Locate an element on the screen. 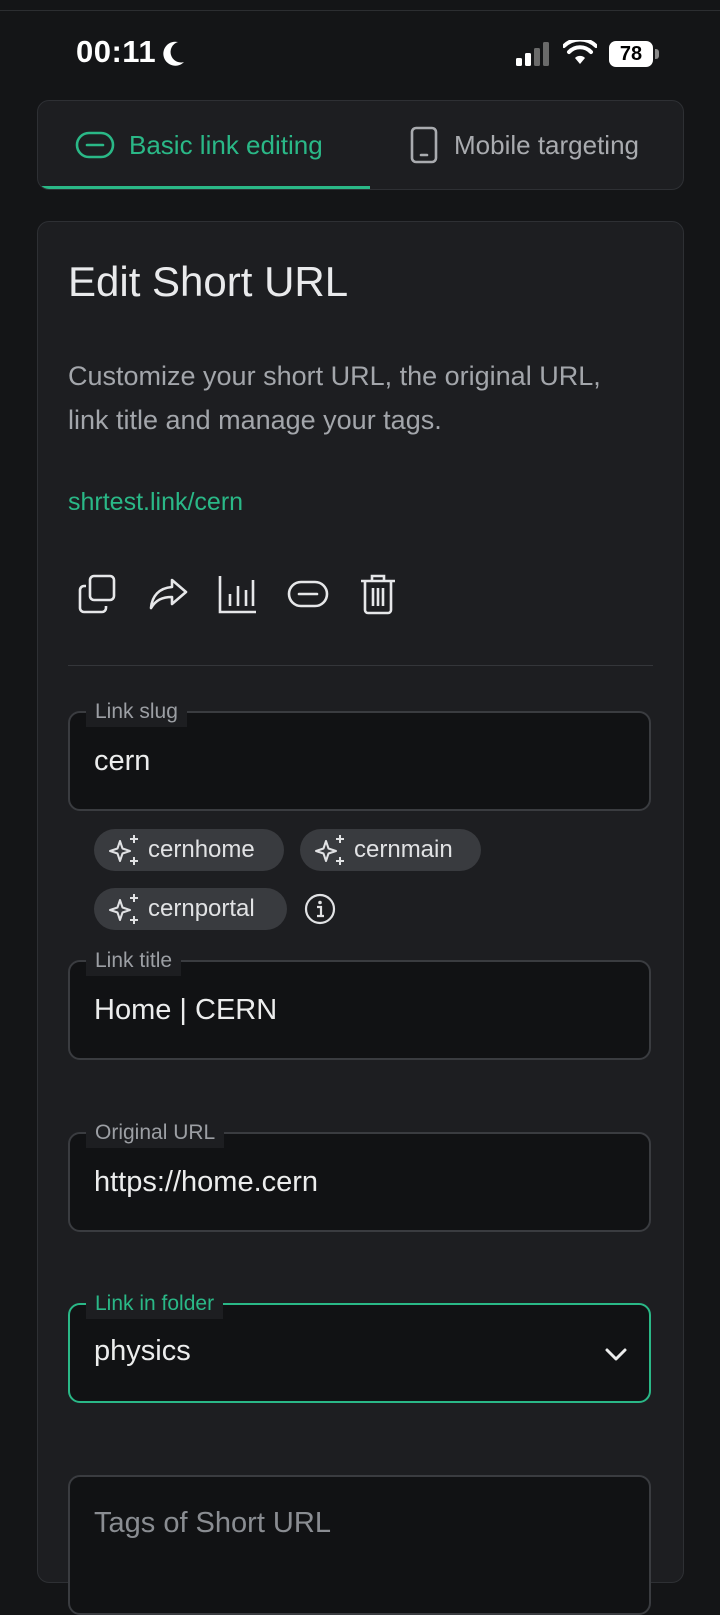  suggestion-label: cernhome is located at coordinates (201, 849).